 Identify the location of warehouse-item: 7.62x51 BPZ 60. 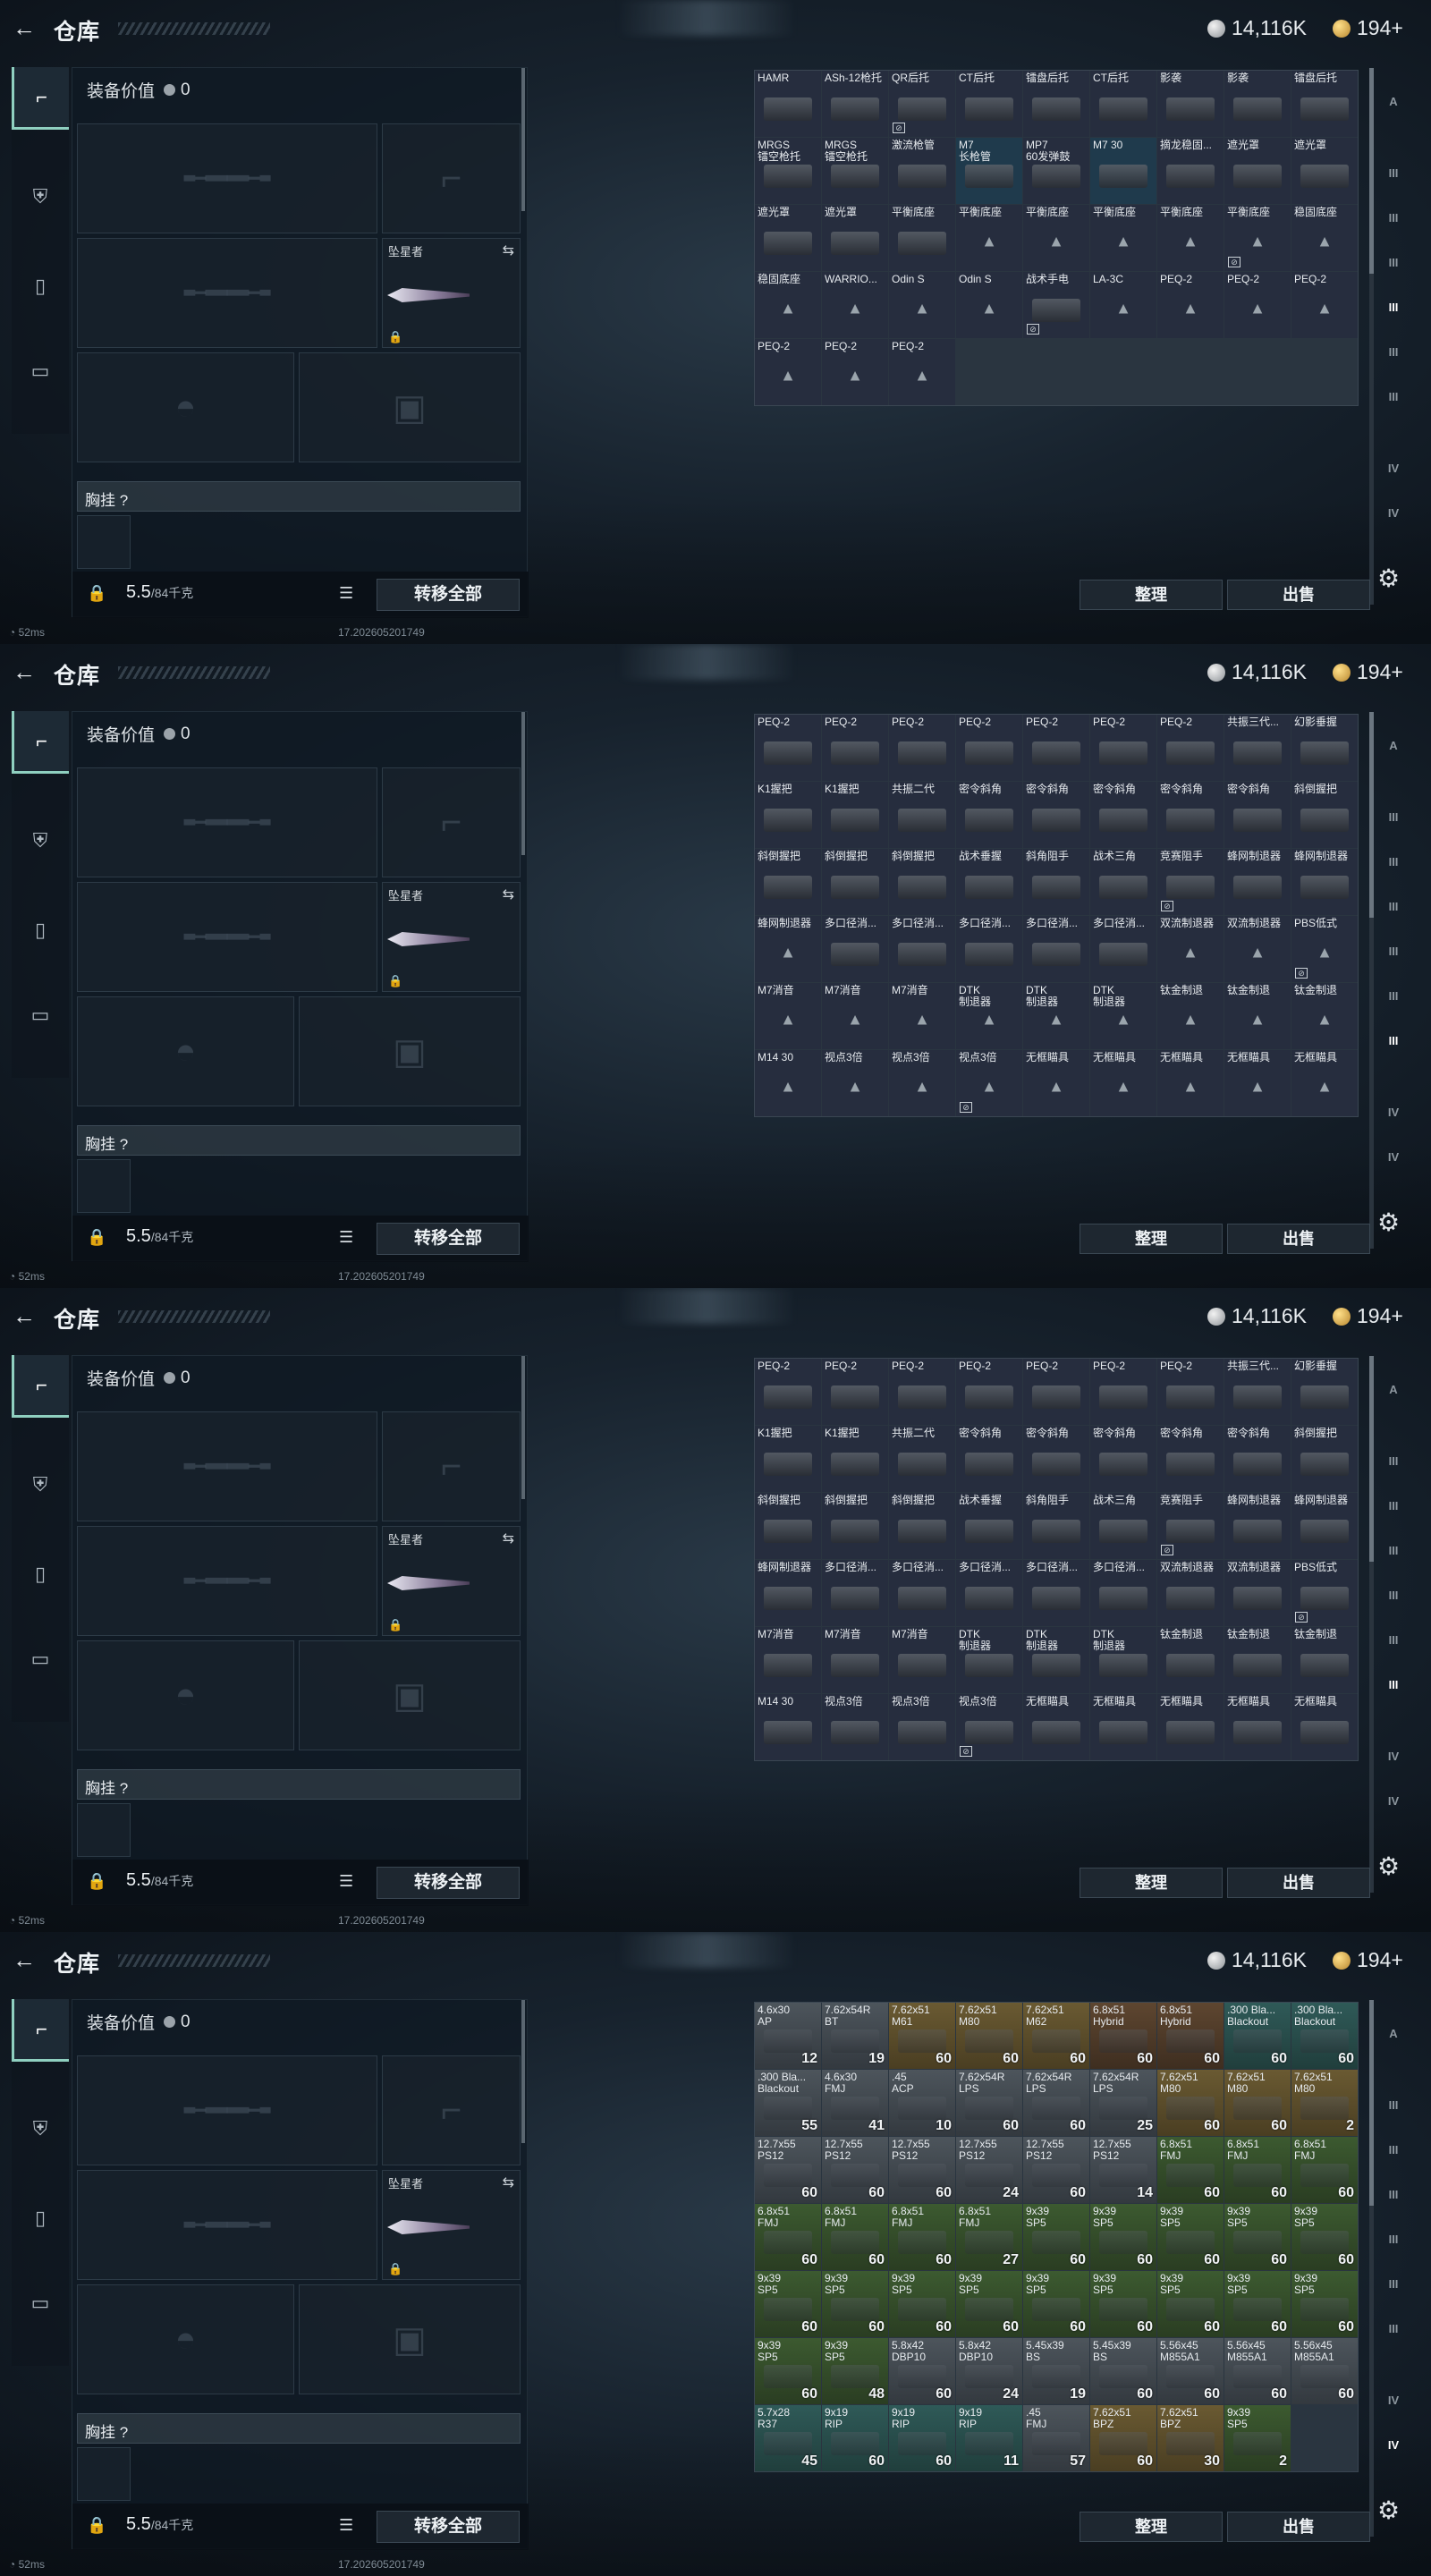
(1123, 2438).